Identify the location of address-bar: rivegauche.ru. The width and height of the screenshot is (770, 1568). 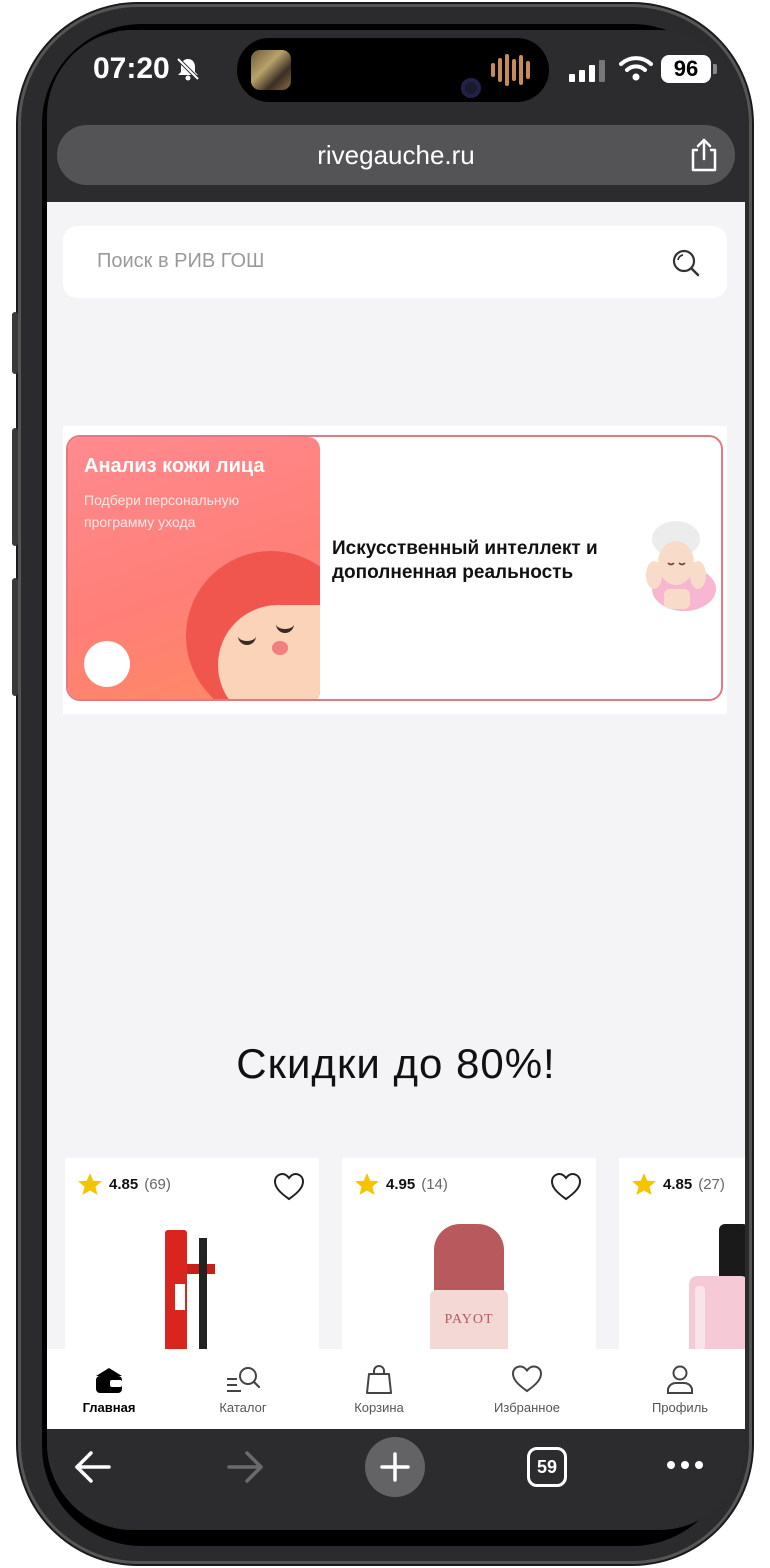
(396, 155).